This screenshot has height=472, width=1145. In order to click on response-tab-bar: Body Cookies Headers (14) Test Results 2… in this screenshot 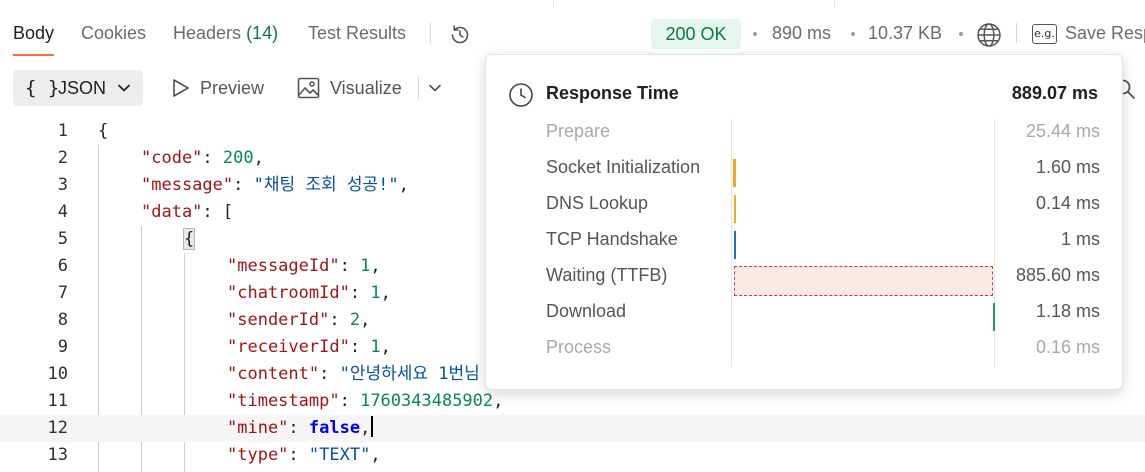, I will do `click(572, 33)`.